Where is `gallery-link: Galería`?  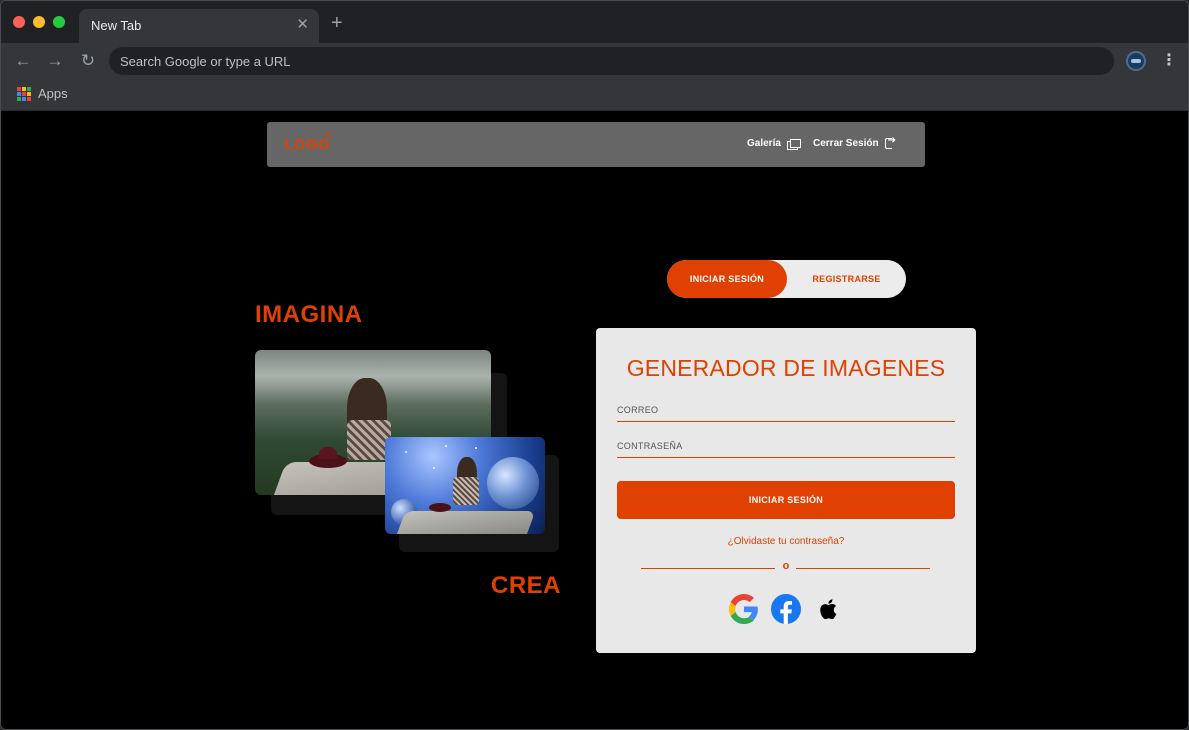 gallery-link: Galería is located at coordinates (774, 144).